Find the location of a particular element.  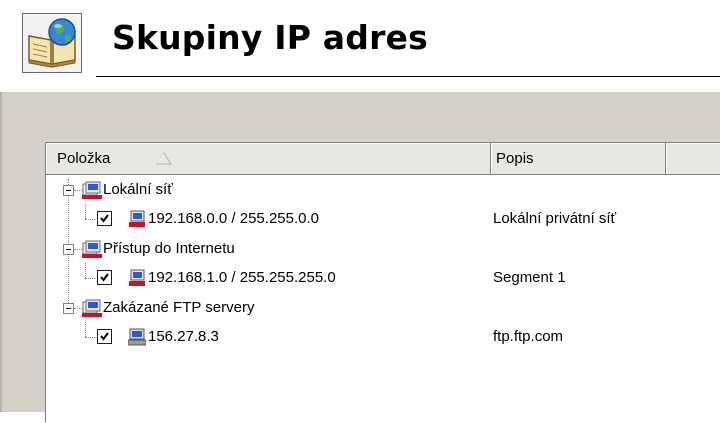

group-label: Přístup do Internetu is located at coordinates (169, 248).